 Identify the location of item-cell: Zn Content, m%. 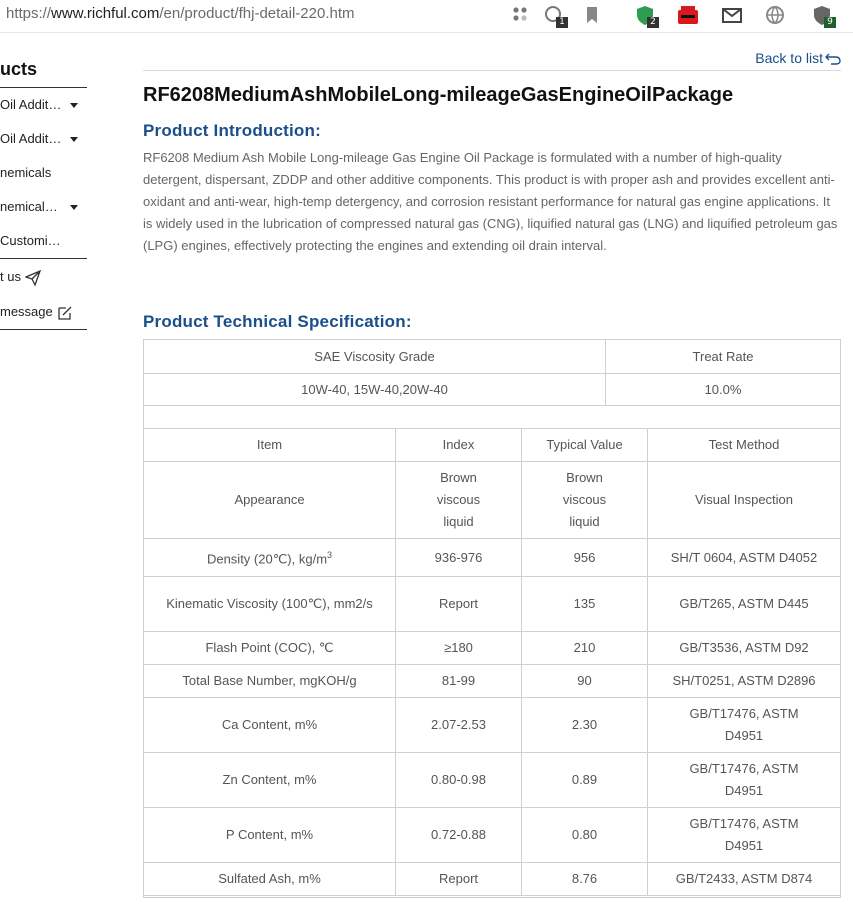
(269, 780).